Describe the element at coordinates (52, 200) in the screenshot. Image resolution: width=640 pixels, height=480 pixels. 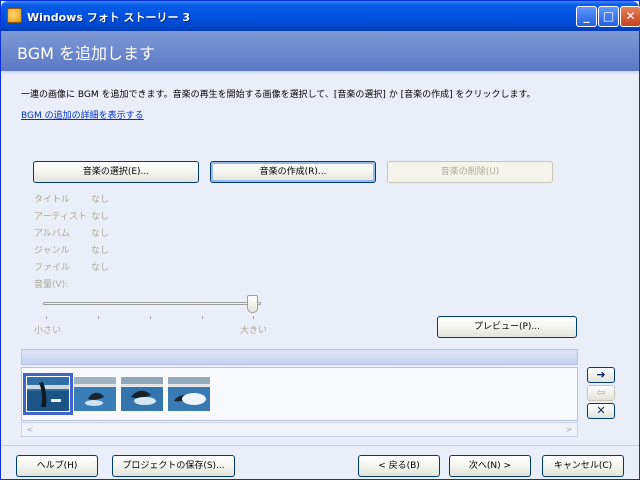
I see `title-label: タイトル` at that location.